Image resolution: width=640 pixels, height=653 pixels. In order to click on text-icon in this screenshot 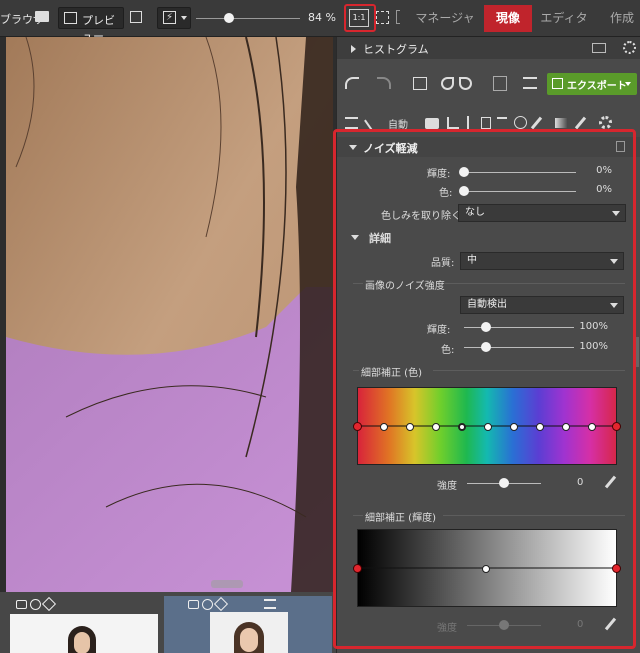, I will do `click(502, 123)`.